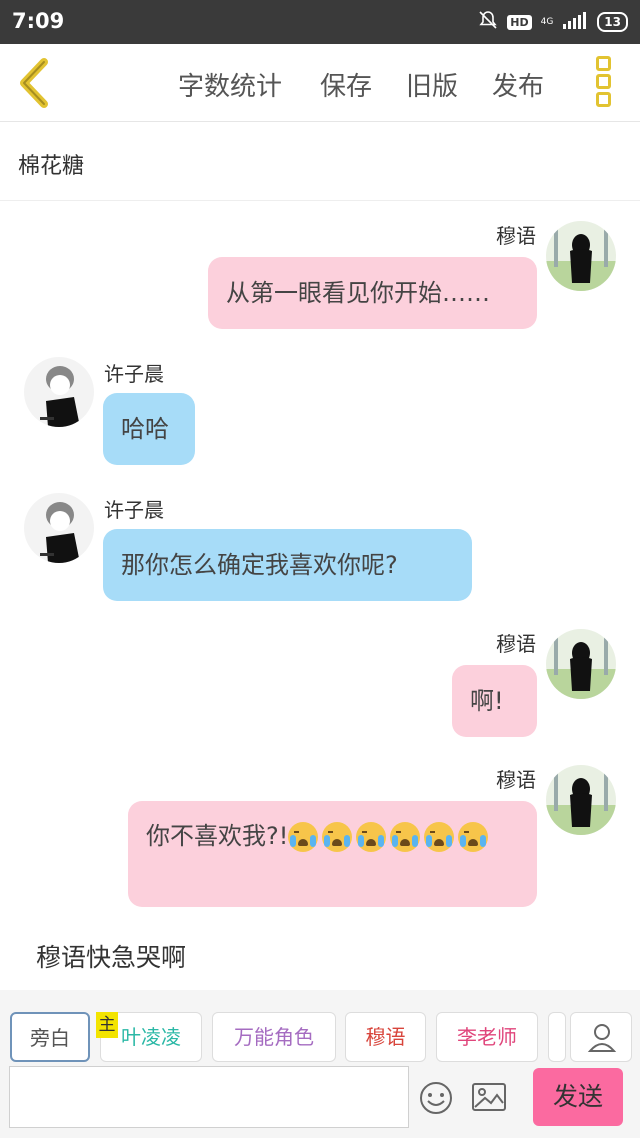 This screenshot has height=1138, width=640. I want to click on status-bar: 7:09 HD 4G 13, so click(320, 22).